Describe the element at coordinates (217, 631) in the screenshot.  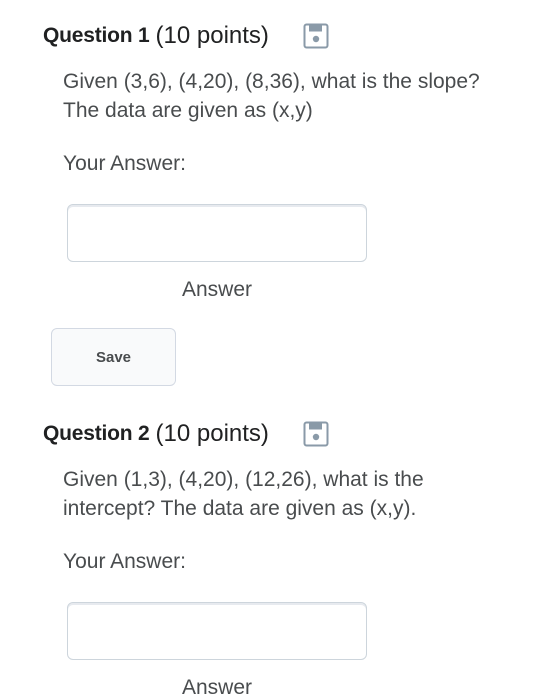
I see `question-2-answer-input` at that location.